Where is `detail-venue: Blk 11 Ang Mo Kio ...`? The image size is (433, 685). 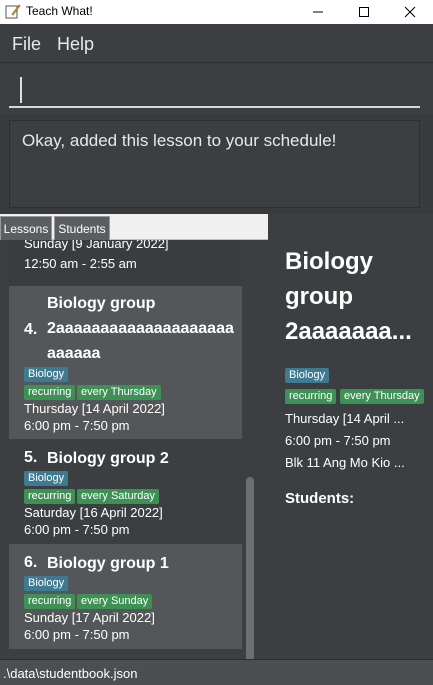 detail-venue: Blk 11 Ang Mo Kio ... is located at coordinates (345, 462).